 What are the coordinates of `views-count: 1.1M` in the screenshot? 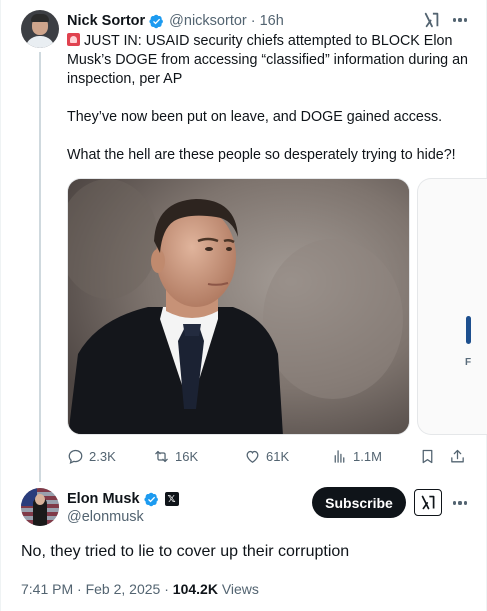 It's located at (367, 456).